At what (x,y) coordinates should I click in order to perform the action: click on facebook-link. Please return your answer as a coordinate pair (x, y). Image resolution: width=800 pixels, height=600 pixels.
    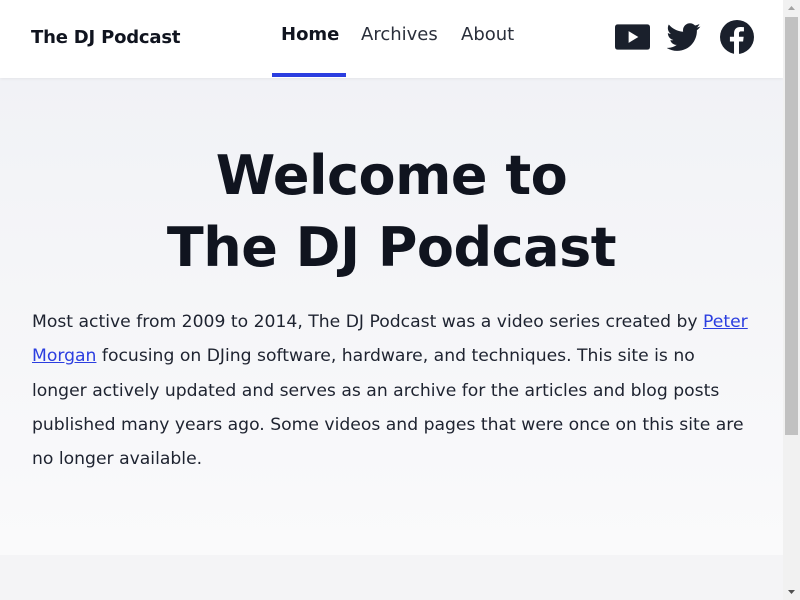
    Looking at the image, I should click on (737, 37).